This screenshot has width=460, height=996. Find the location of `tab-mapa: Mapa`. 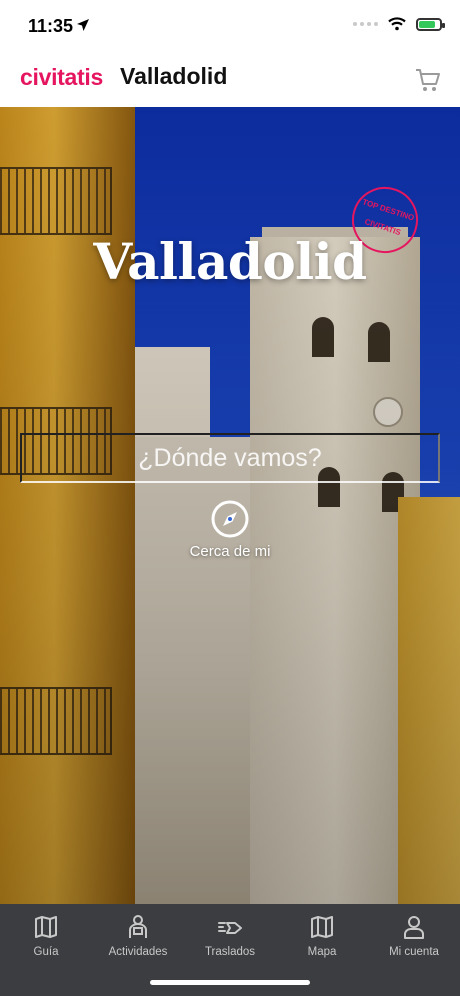

tab-mapa: Mapa is located at coordinates (322, 936).